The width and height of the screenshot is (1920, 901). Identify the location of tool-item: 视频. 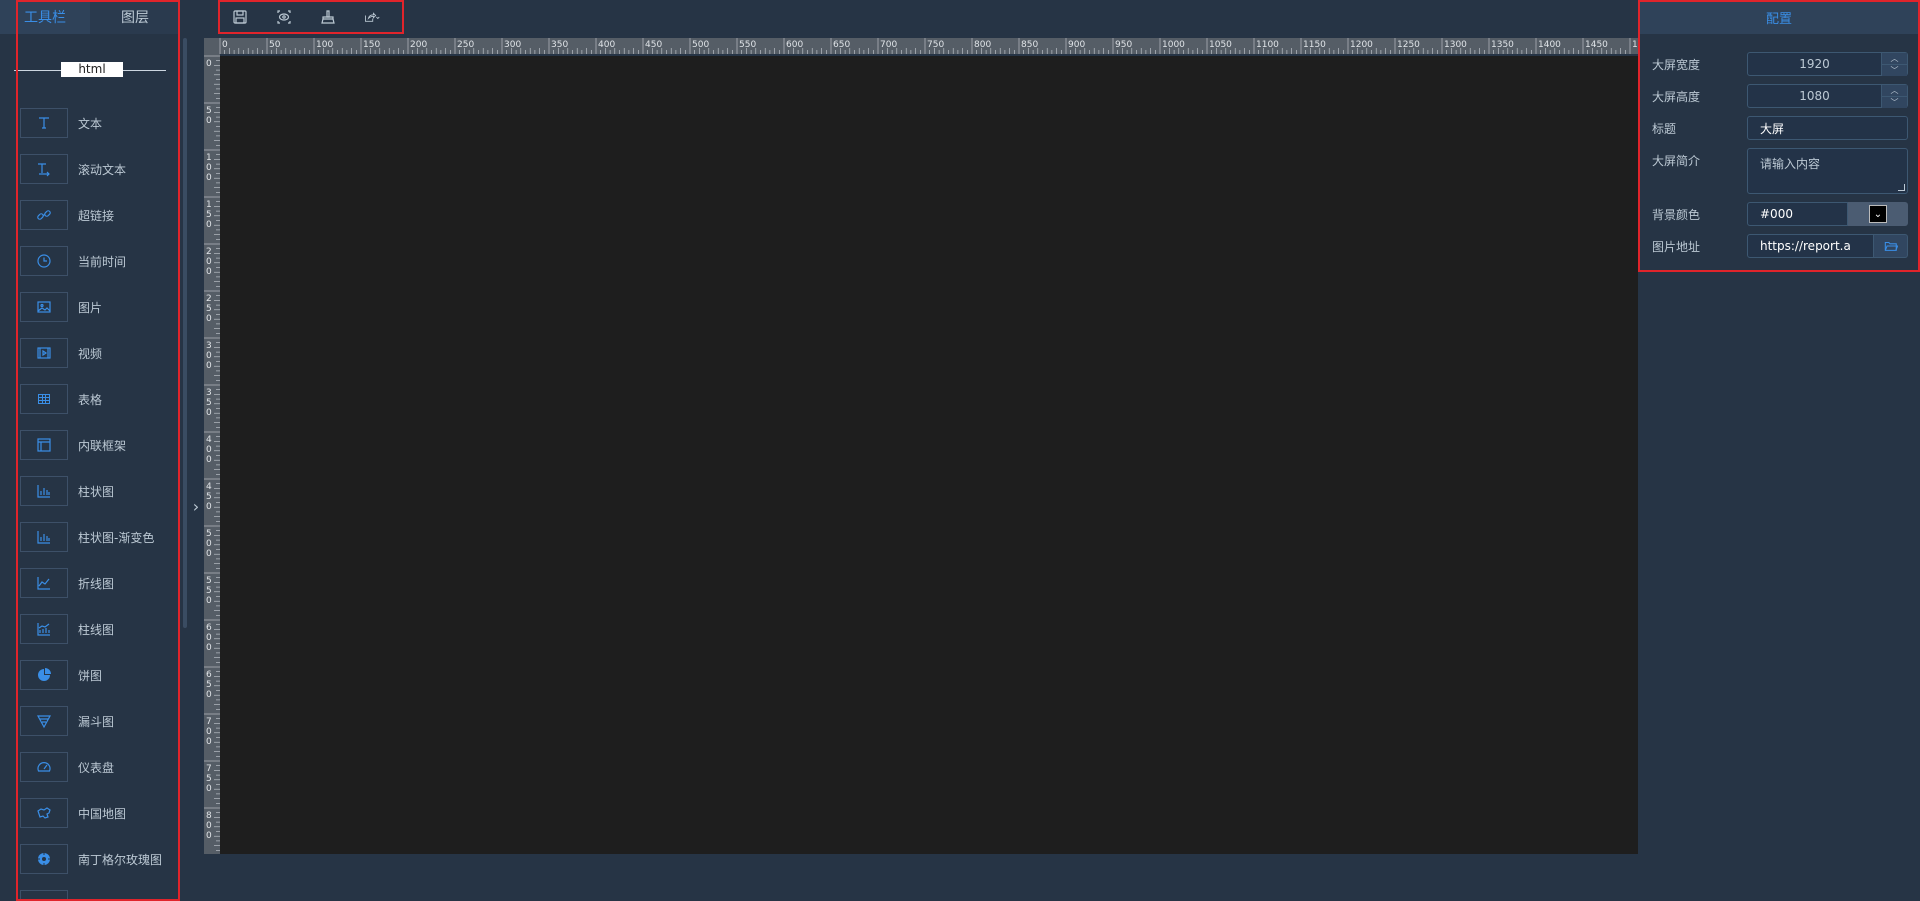
(90, 353).